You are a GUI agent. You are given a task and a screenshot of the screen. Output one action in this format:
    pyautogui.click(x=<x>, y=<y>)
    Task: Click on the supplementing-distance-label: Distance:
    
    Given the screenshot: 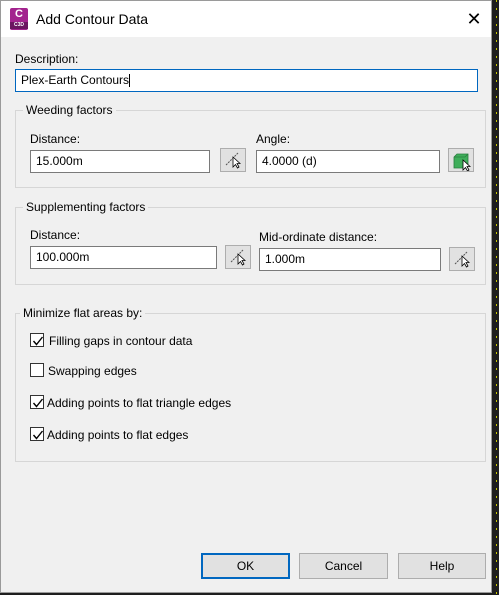 What is the action you would take?
    pyautogui.click(x=55, y=235)
    